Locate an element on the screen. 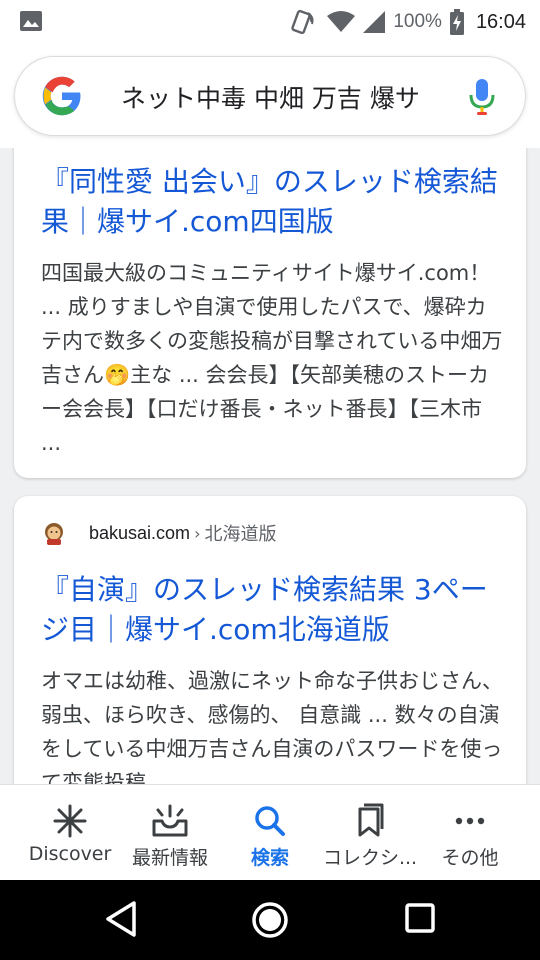  photo-notification-icon is located at coordinates (31, 21).